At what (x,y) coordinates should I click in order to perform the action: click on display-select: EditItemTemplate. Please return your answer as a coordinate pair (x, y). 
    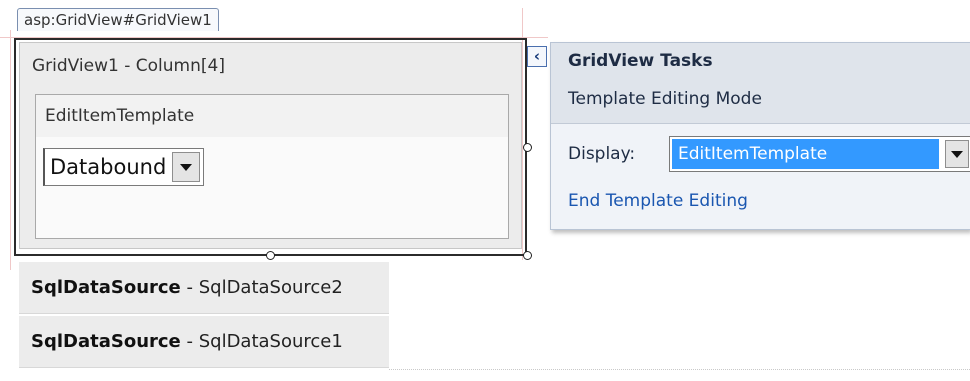
    Looking at the image, I should click on (819, 154).